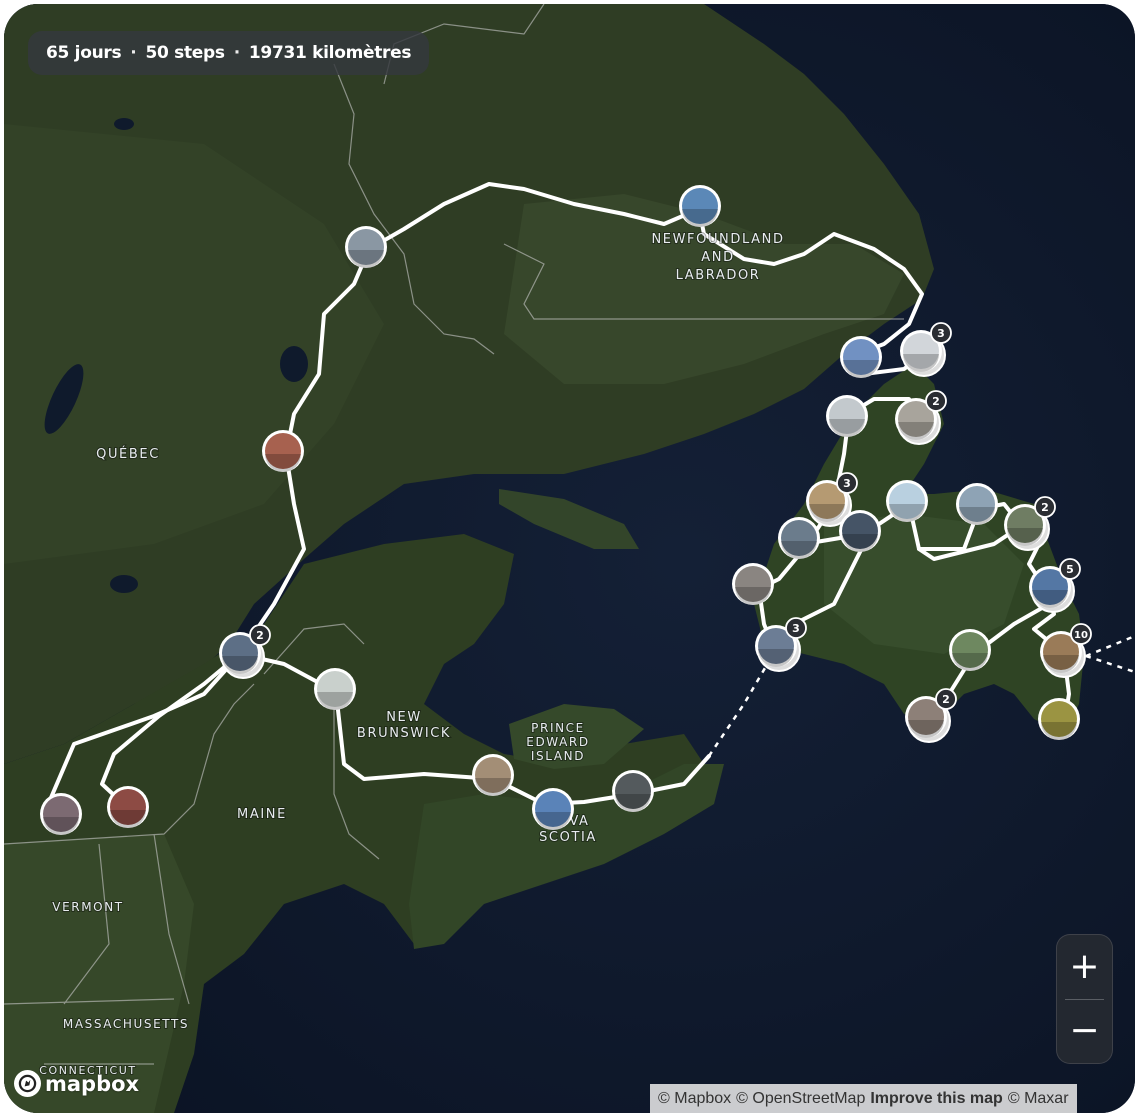 The height and width of the screenshot is (1116, 1138). Describe the element at coordinates (970, 650) in the screenshot. I see `step-marker-south-coast-meadow` at that location.